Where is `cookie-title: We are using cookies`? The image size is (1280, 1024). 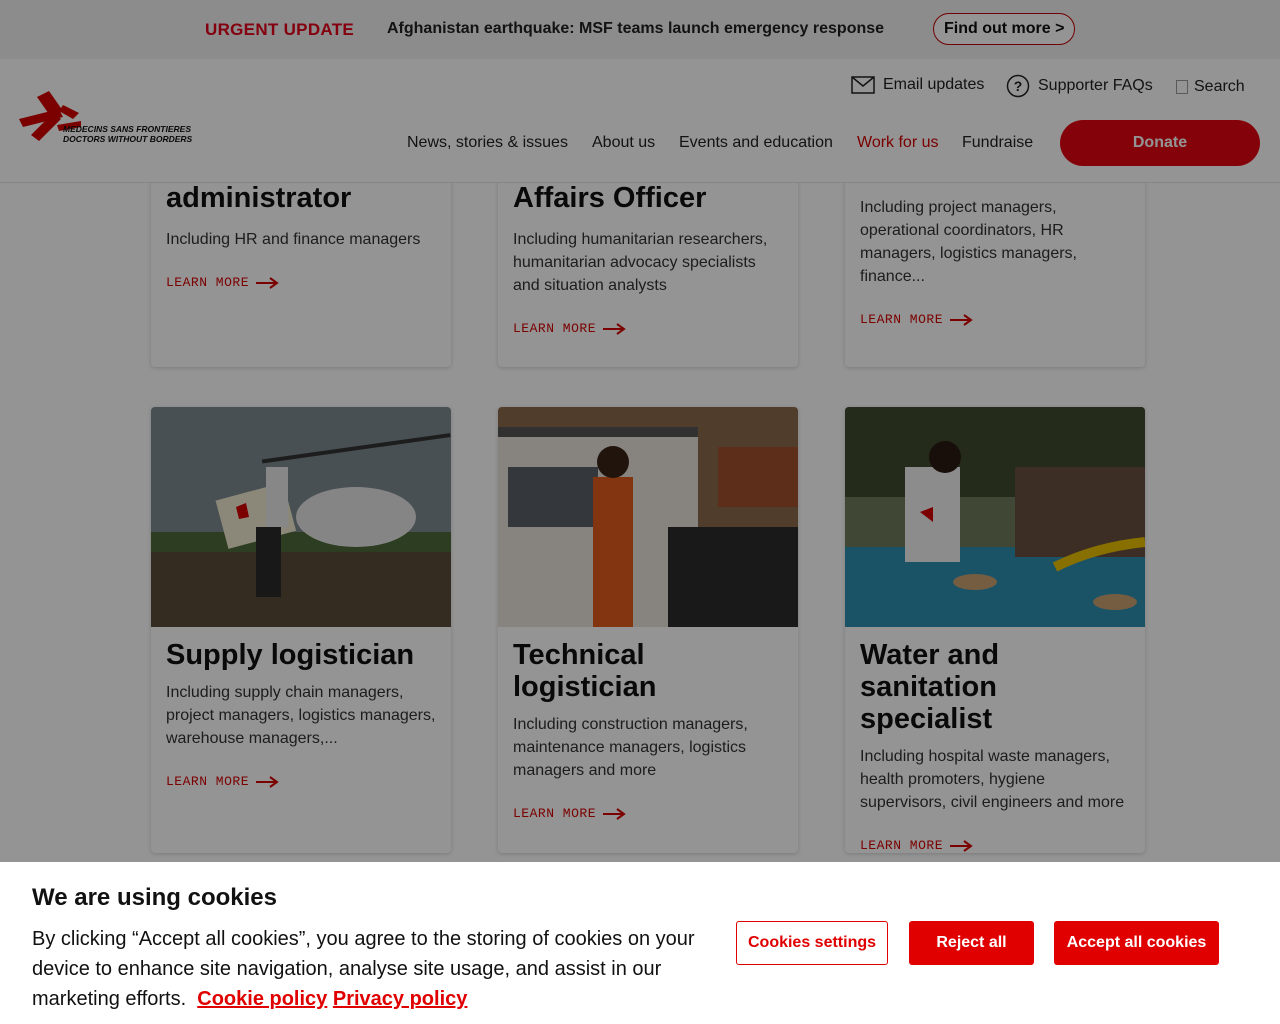 cookie-title: We are using cookies is located at coordinates (154, 897).